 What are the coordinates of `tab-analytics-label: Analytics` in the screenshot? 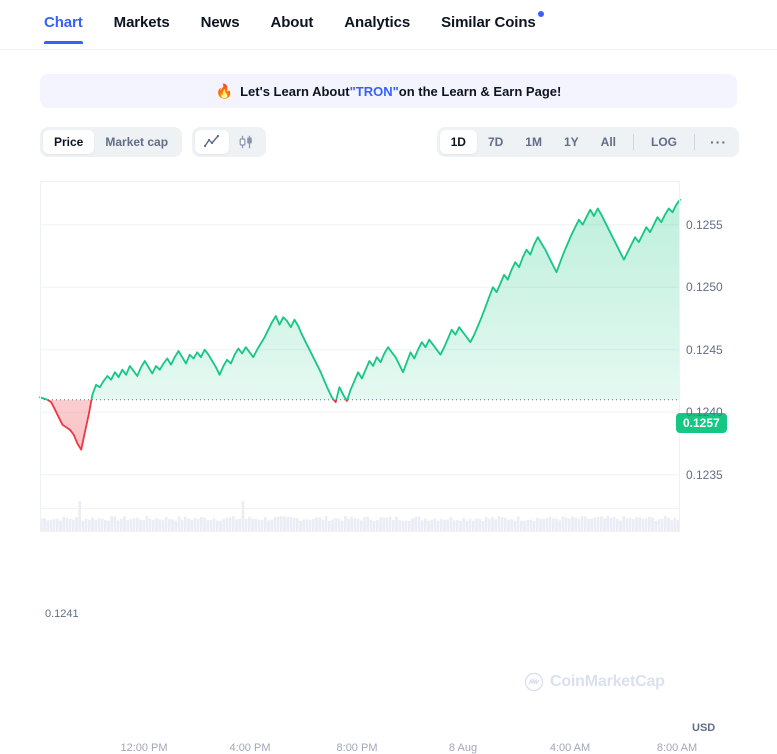 It's located at (377, 22).